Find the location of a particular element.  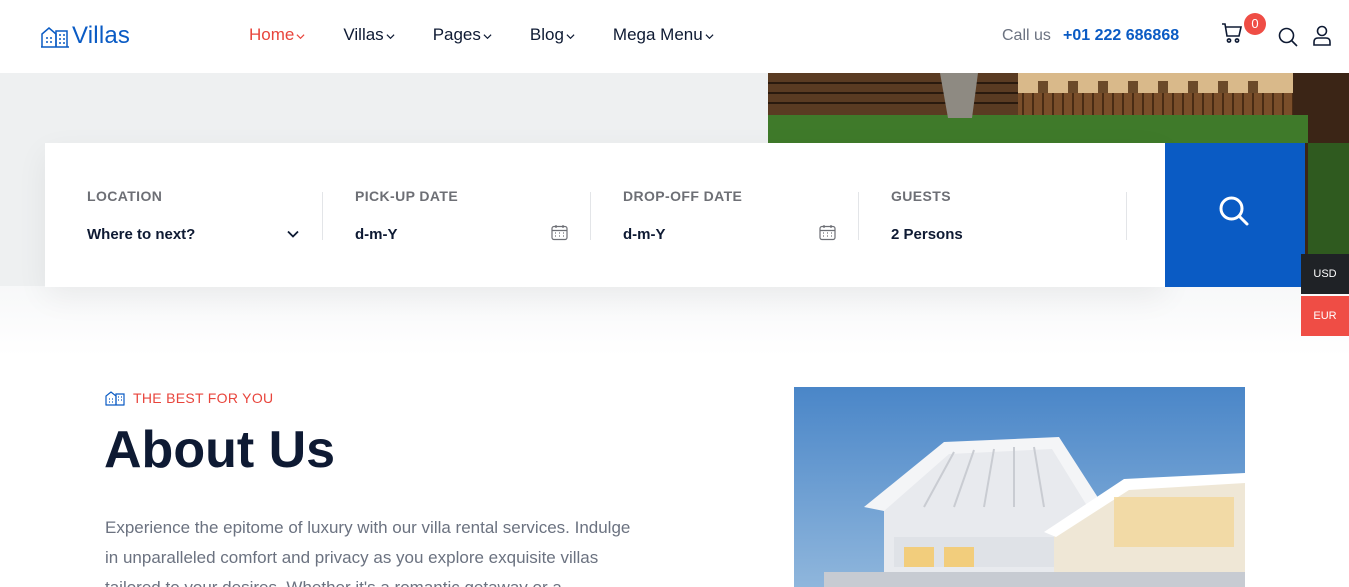

cart-icon is located at coordinates (1232, 33).